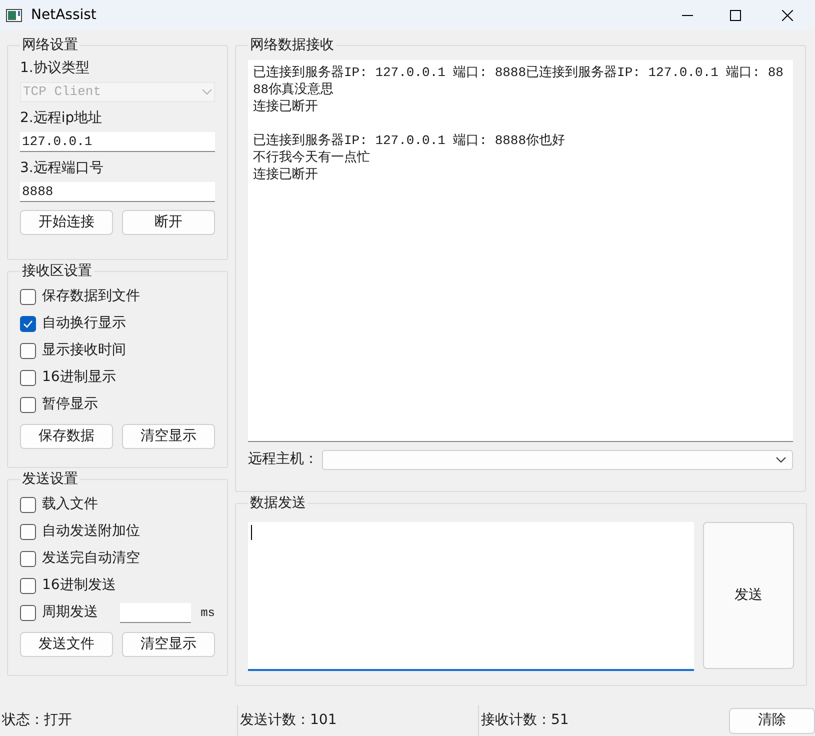 The image size is (815, 736). I want to click on checkbox-label: 16进制显示, so click(79, 377).